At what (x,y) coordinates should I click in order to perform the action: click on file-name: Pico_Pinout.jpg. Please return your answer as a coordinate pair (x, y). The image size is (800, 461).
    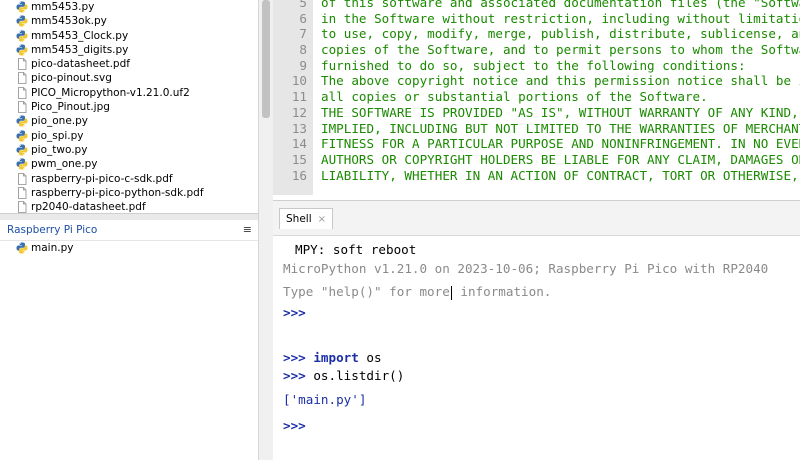
    Looking at the image, I should click on (70, 107).